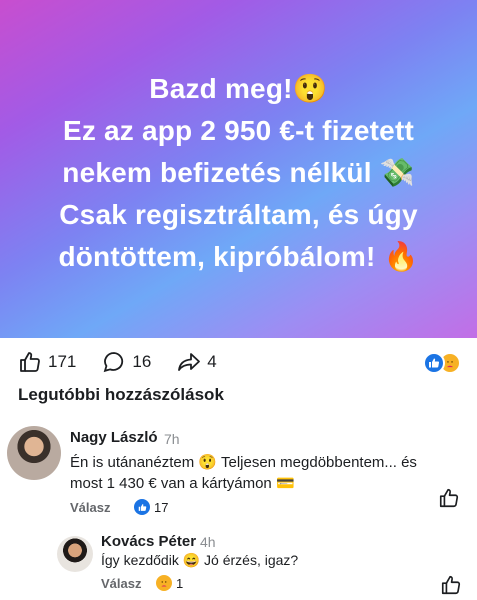 The image size is (477, 600). I want to click on comment-button: 16, so click(126, 362).